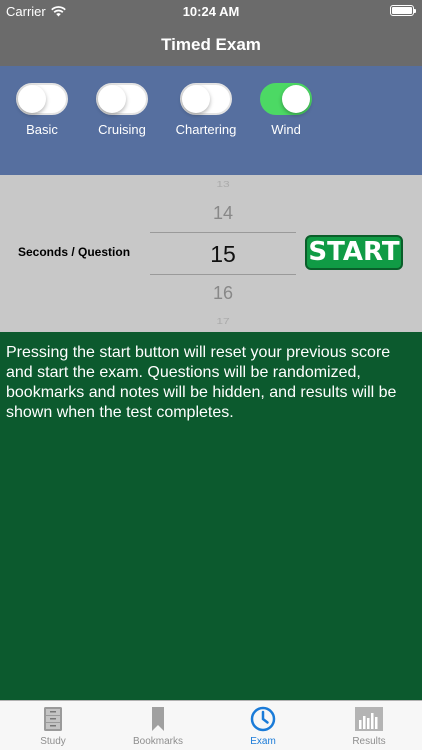  I want to click on picker-option: 16, so click(223, 293).